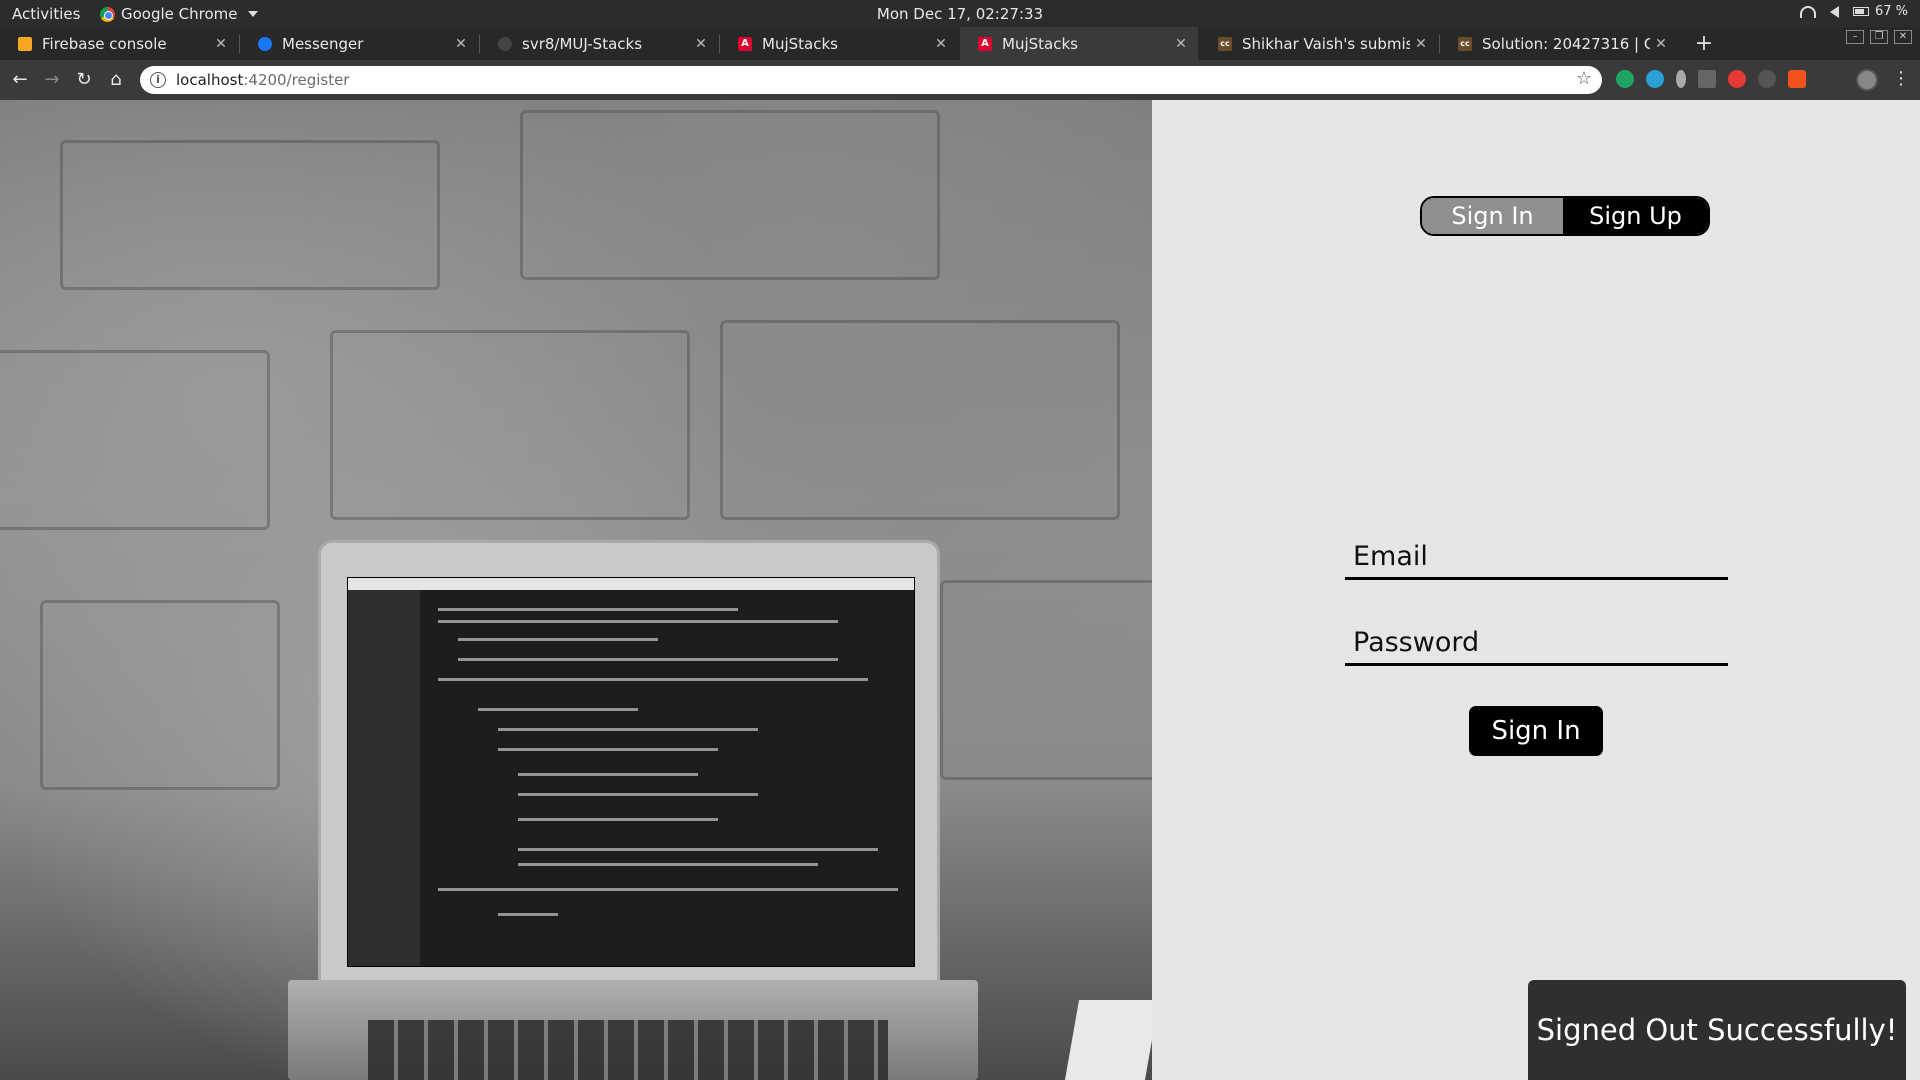 This screenshot has width=1920, height=1080. Describe the element at coordinates (84, 80) in the screenshot. I see `reload-icon: ↻` at that location.